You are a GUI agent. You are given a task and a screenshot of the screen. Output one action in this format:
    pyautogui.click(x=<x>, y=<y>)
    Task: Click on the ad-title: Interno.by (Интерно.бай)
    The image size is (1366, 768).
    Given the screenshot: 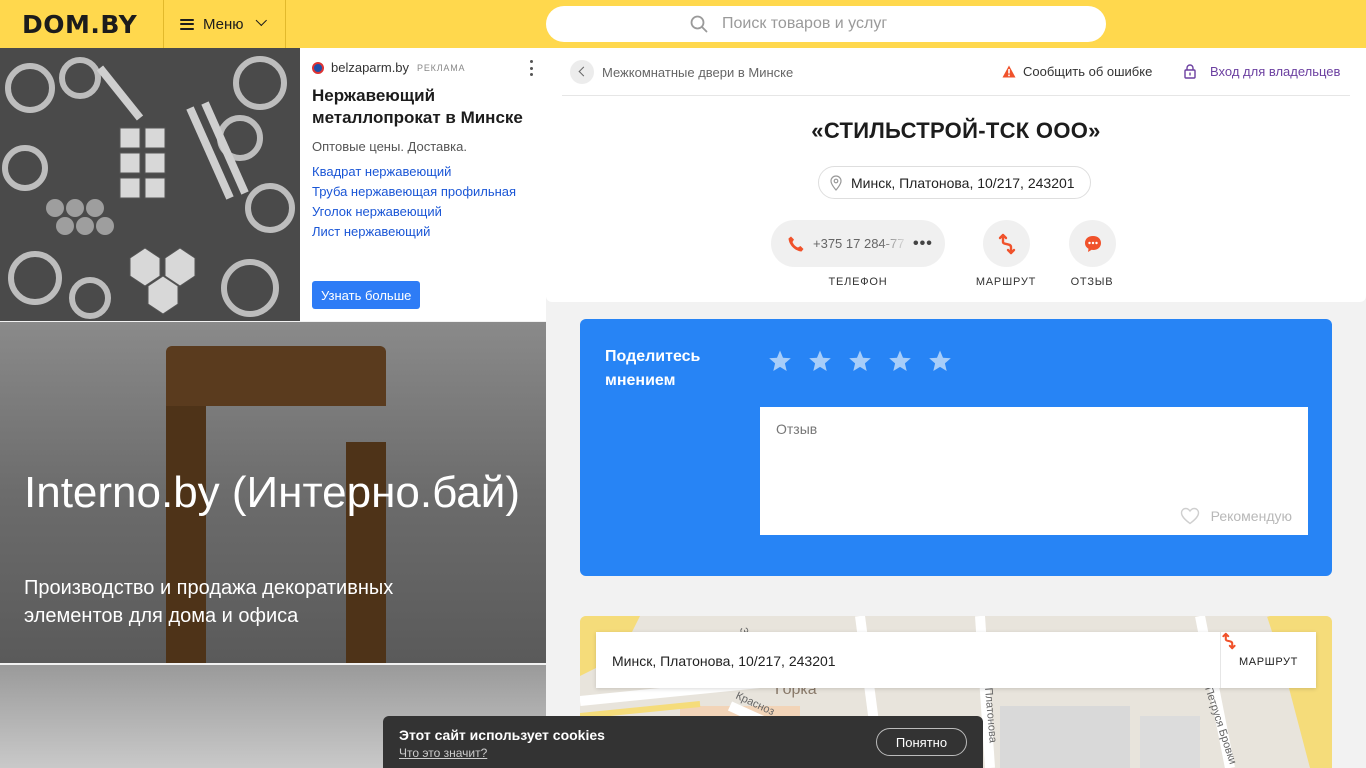 What is the action you would take?
    pyautogui.click(x=272, y=492)
    